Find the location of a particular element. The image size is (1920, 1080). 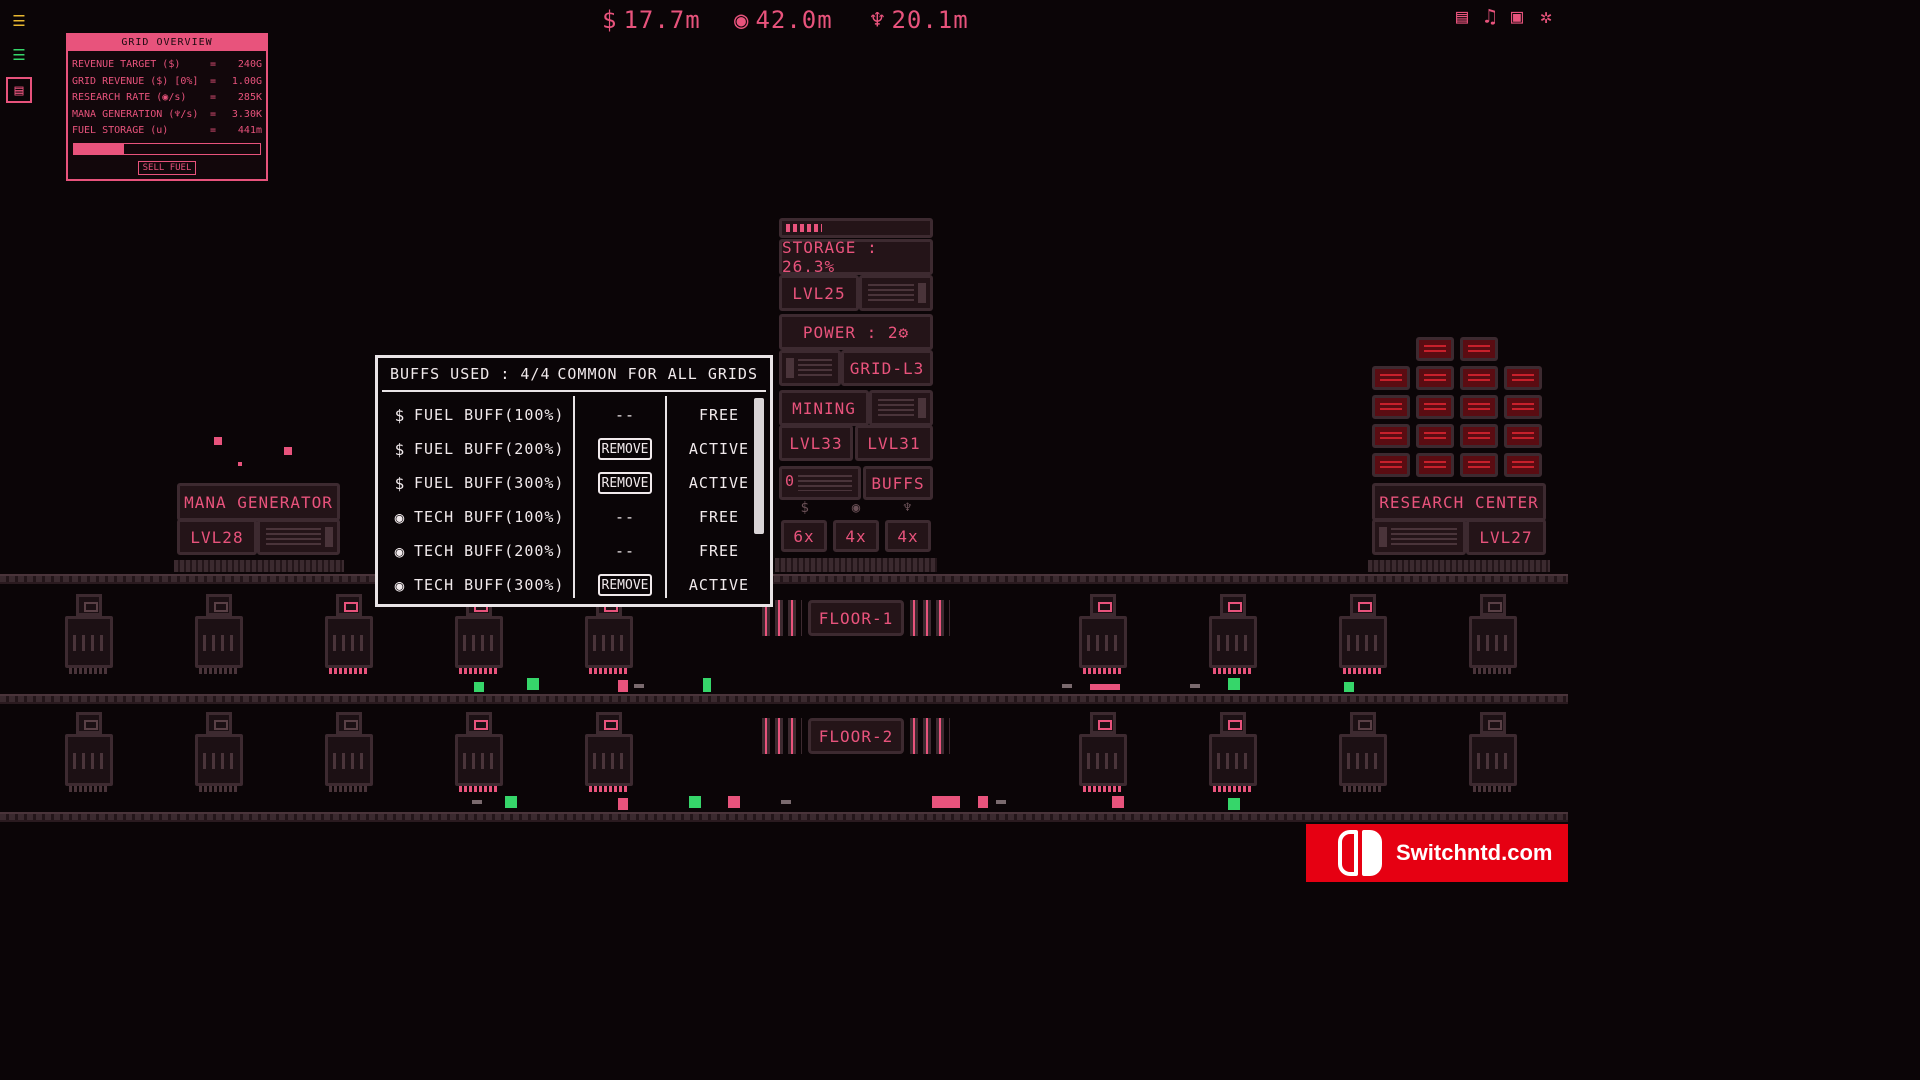

overview-row: GRID REVENUE ($) [0%] = 1.00G is located at coordinates (167, 82).